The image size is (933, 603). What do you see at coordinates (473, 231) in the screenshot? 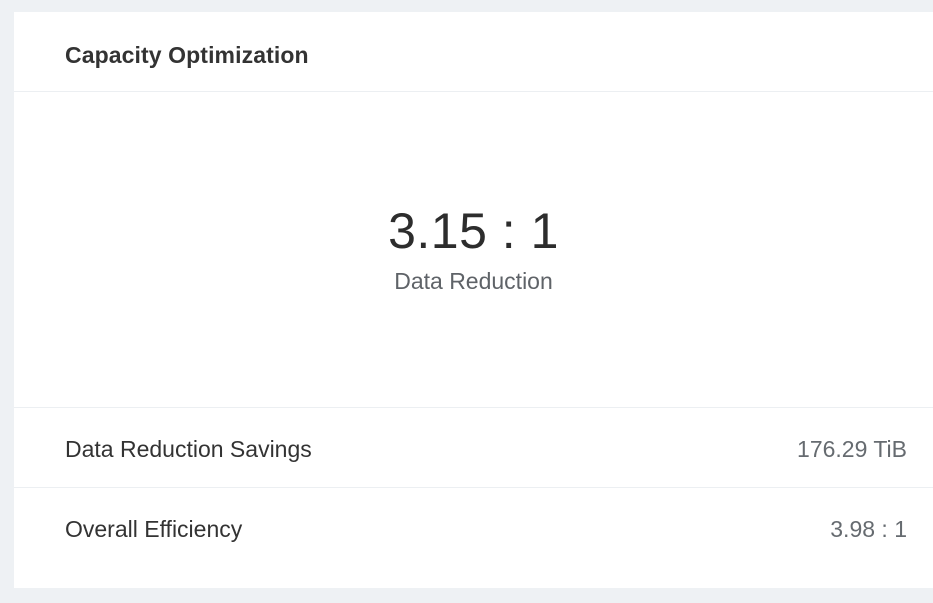
I see `data-reduction-ratio: 3.15 : 1` at bounding box center [473, 231].